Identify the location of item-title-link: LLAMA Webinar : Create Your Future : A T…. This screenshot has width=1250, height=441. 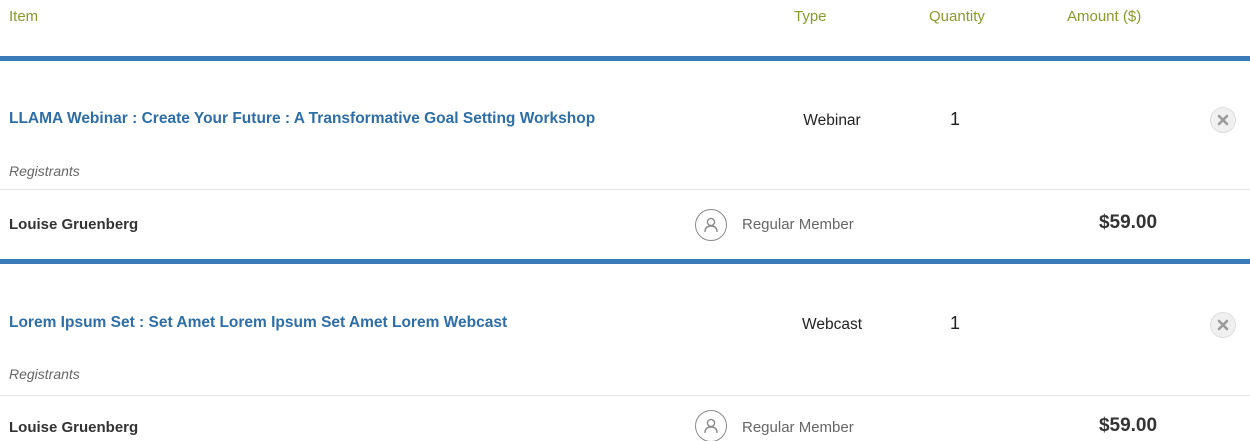
(302, 119).